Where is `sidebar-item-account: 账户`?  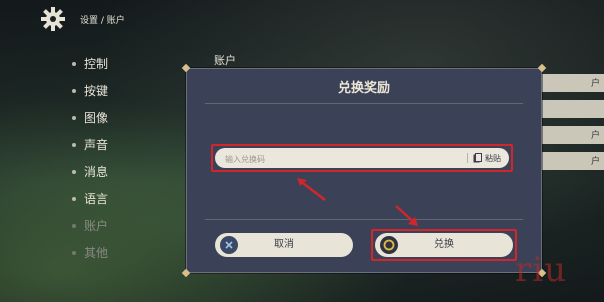 sidebar-item-account: 账户 is located at coordinates (112, 225).